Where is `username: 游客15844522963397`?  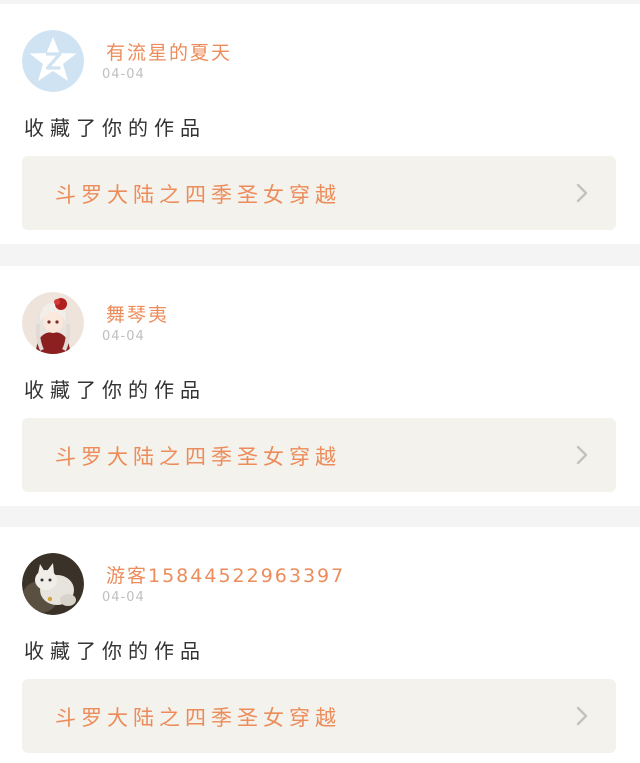 username: 游客15844522963397 is located at coordinates (225, 574).